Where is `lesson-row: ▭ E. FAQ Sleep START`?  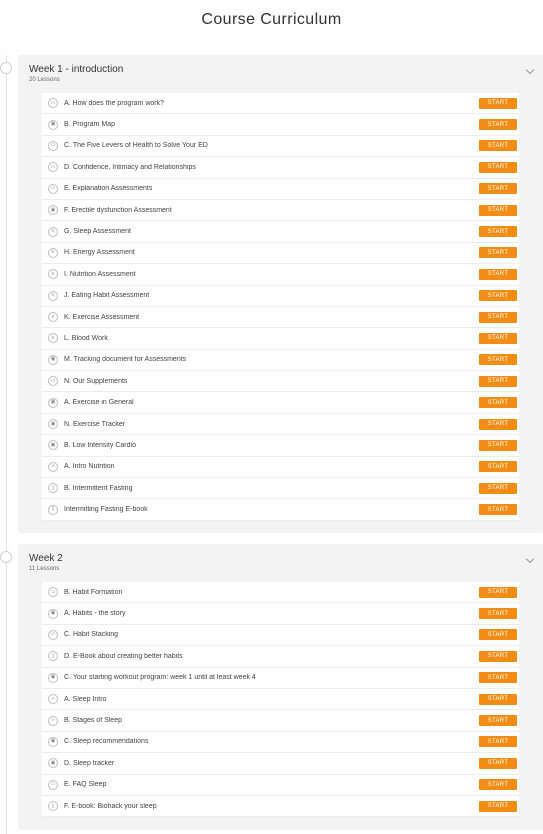
lesson-row: ▭ E. FAQ Sleep START is located at coordinates (280, 785).